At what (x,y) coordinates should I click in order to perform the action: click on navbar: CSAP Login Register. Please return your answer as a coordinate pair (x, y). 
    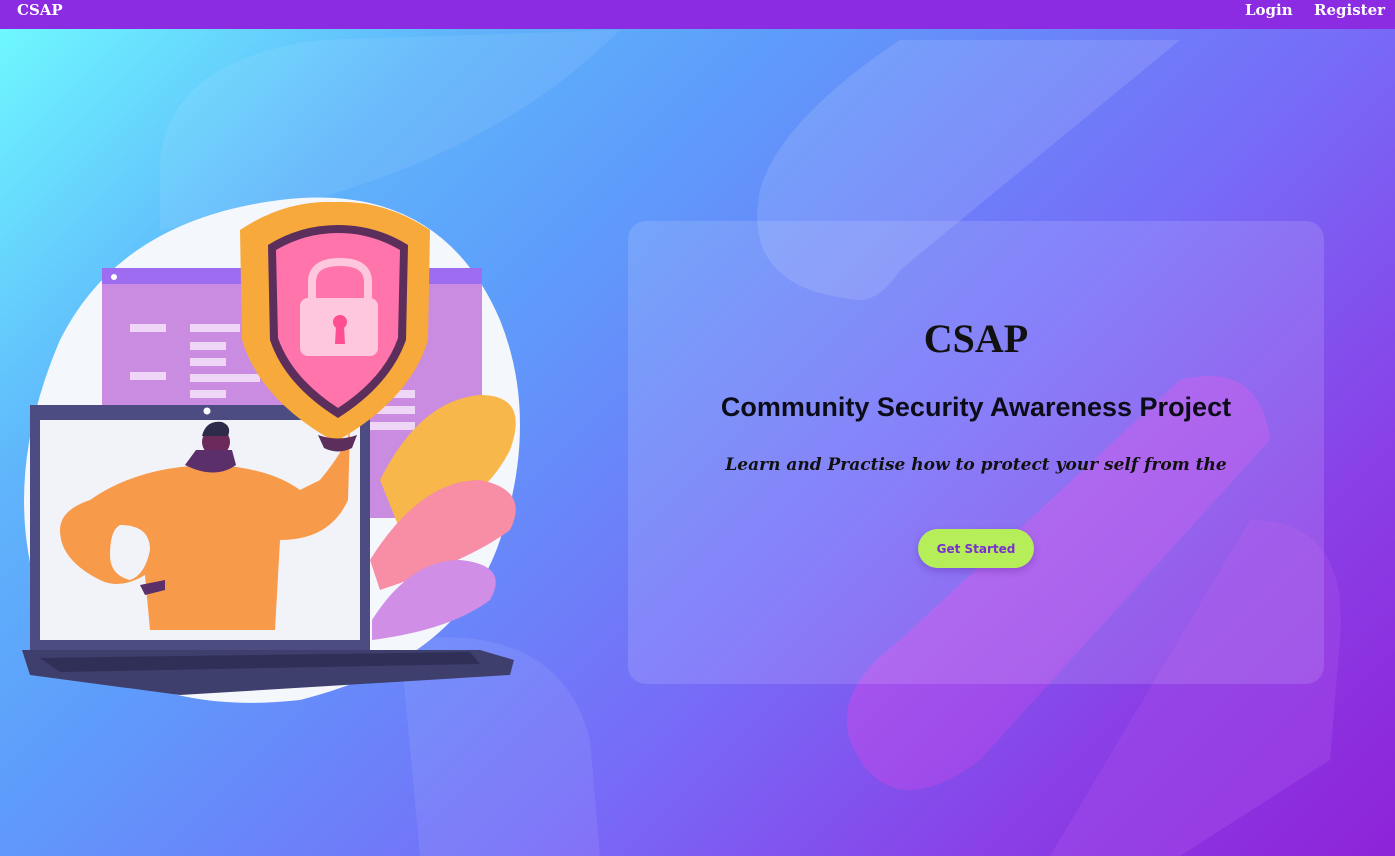
    Looking at the image, I should click on (697, 14).